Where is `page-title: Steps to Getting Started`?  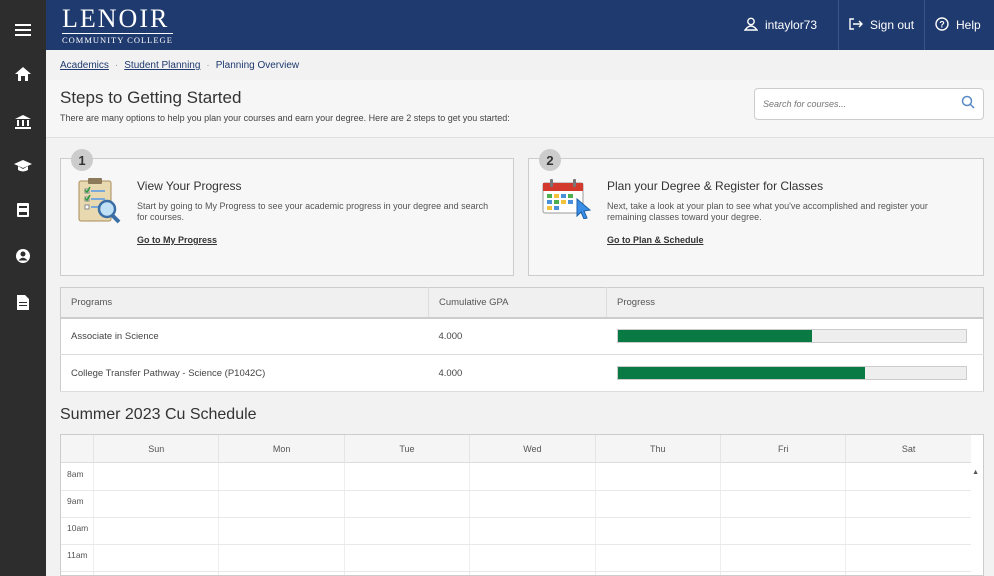
page-title: Steps to Getting Started is located at coordinates (151, 97).